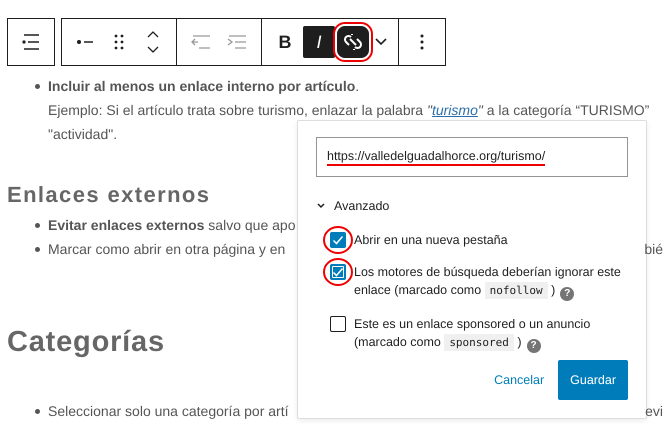 This screenshot has width=665, height=426. Describe the element at coordinates (473, 334) in the screenshot. I see `checkbox-label: Este es un enlace sponsored o un anuncio (marcado como sponsored ) ?` at that location.